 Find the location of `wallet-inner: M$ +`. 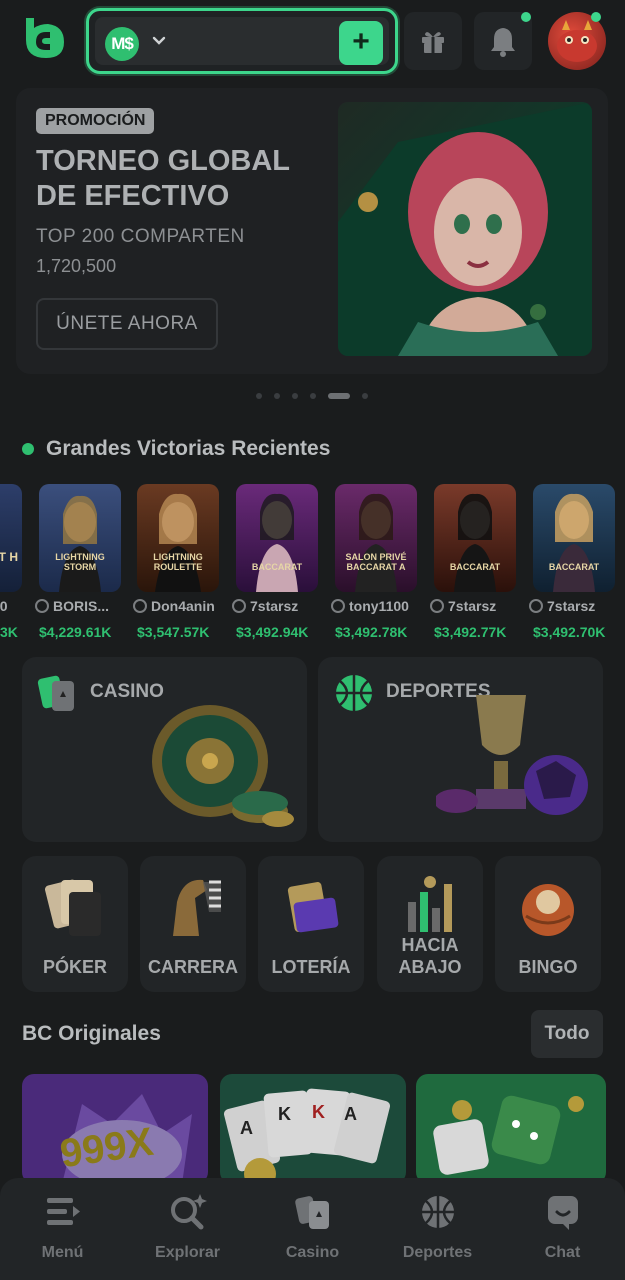

wallet-inner: M$ + is located at coordinates (242, 41).